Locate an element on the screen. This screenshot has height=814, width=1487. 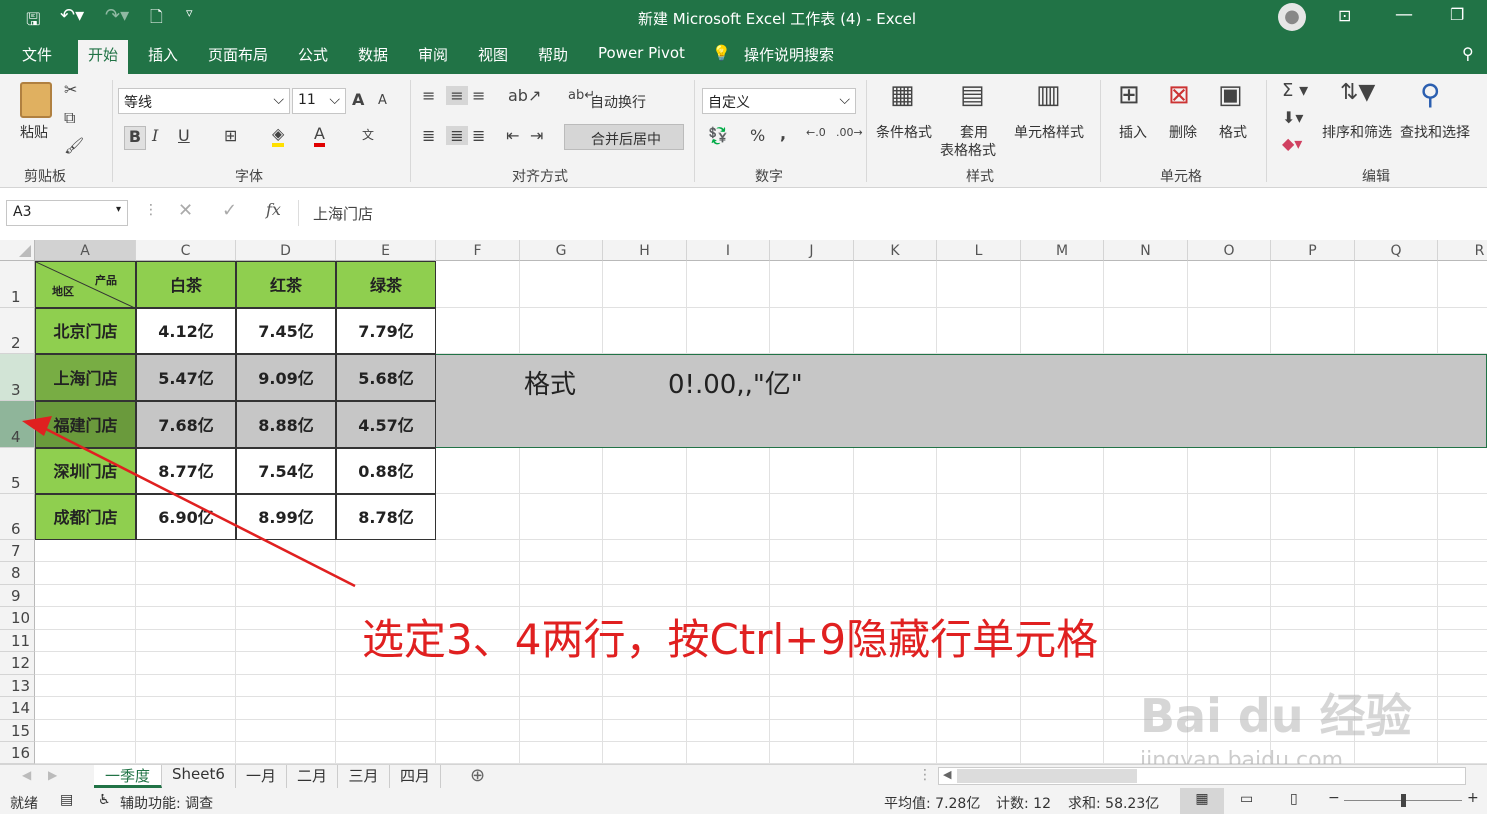
customize-qat-icon: ▿ is located at coordinates (189, 13).